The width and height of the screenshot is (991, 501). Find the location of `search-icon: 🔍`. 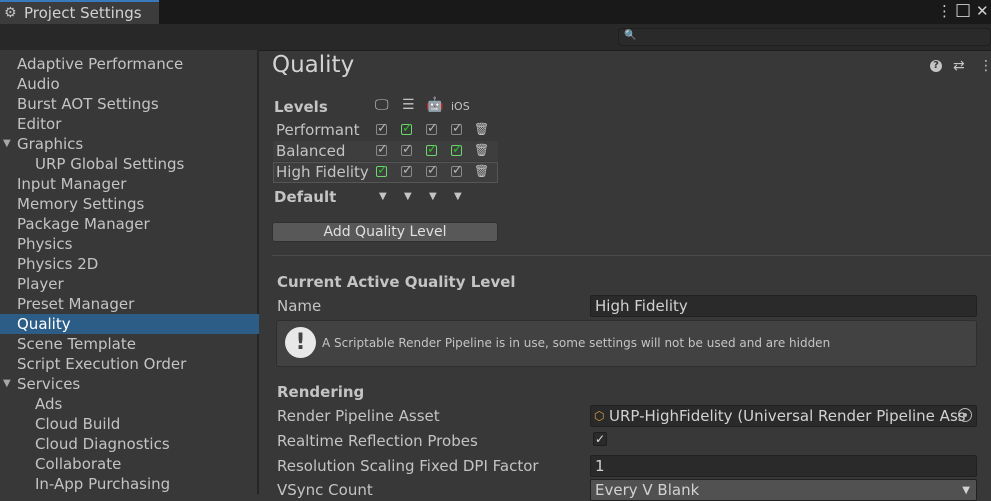

search-icon: 🔍 is located at coordinates (630, 35).